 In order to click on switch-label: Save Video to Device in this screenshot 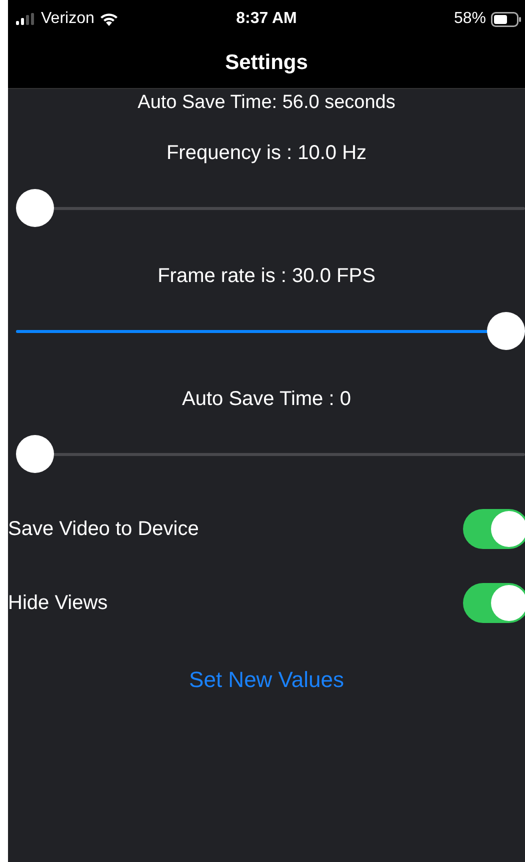, I will do `click(103, 529)`.